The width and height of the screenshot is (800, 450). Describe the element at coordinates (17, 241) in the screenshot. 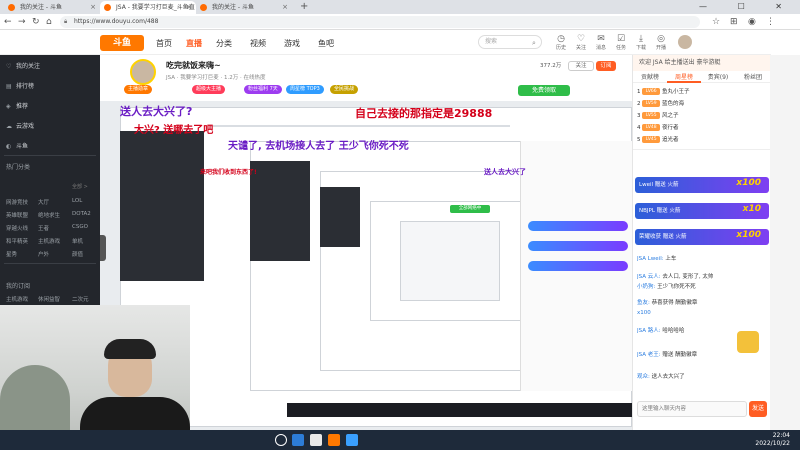

I see `sidebar-cat: 和平精英` at that location.